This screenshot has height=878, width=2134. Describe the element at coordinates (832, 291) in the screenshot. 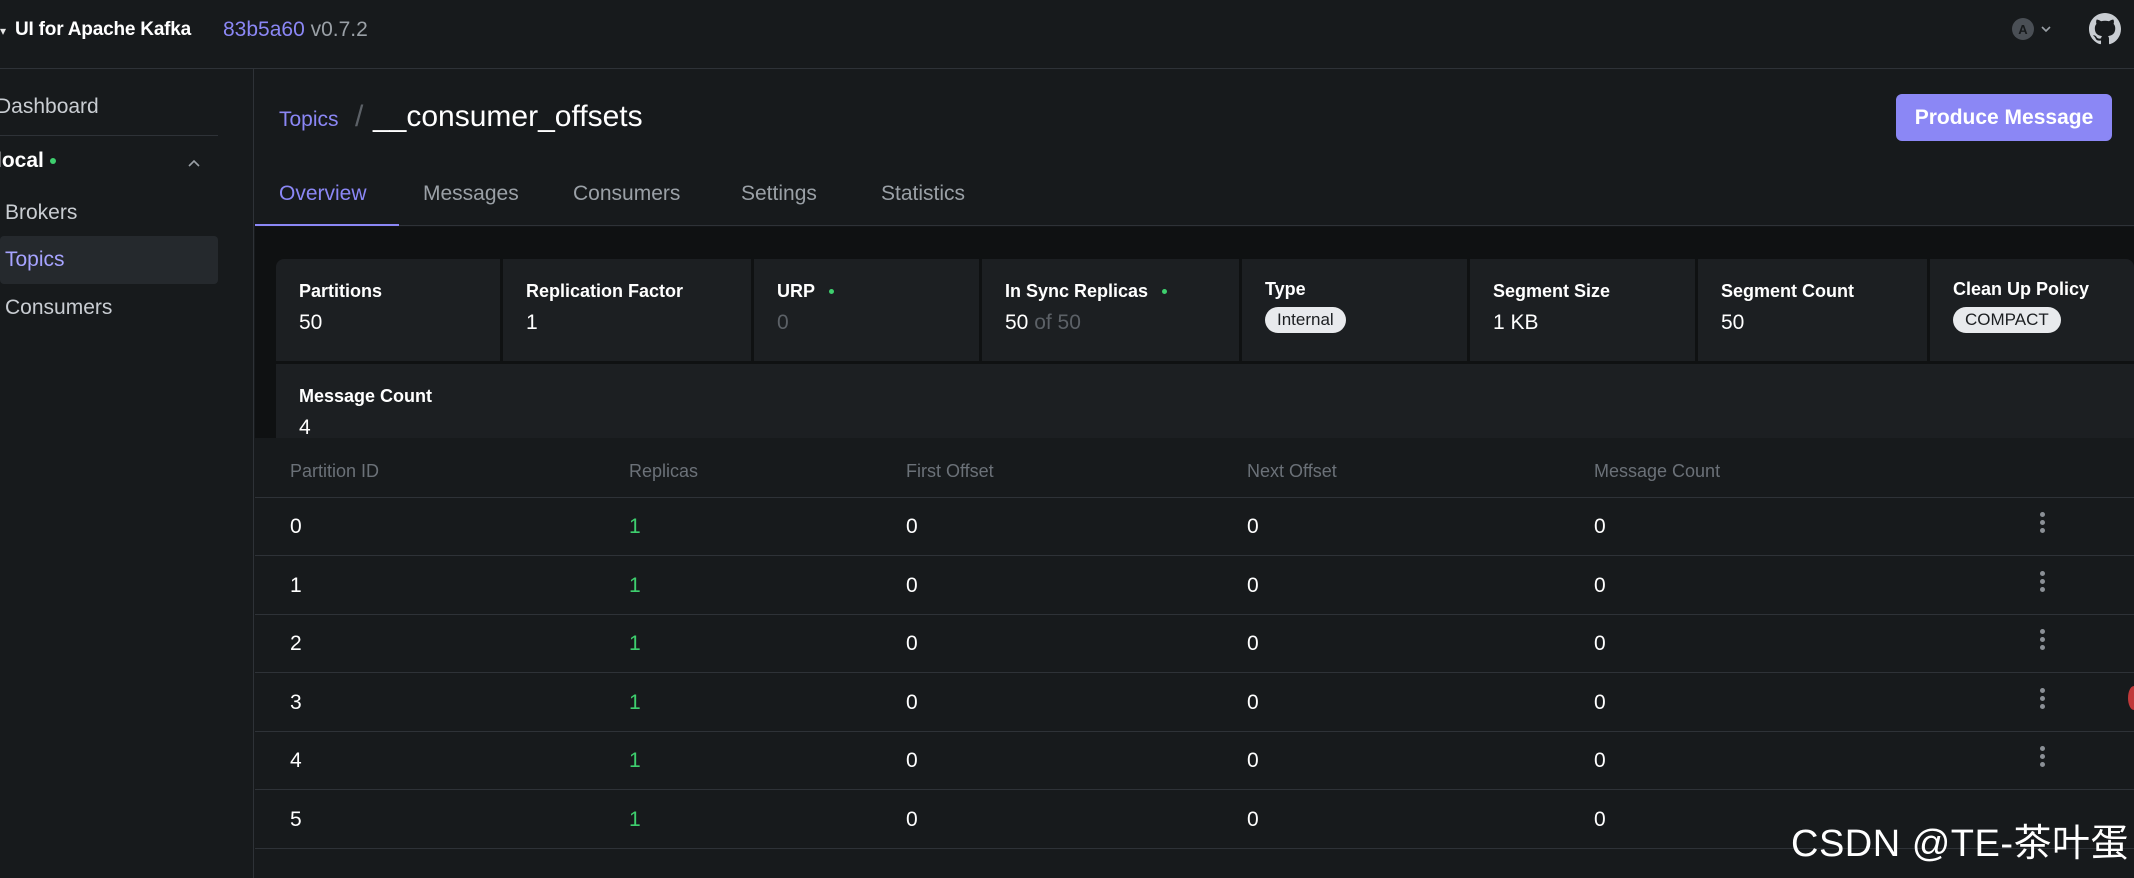

I see `urp-status-dot` at that location.